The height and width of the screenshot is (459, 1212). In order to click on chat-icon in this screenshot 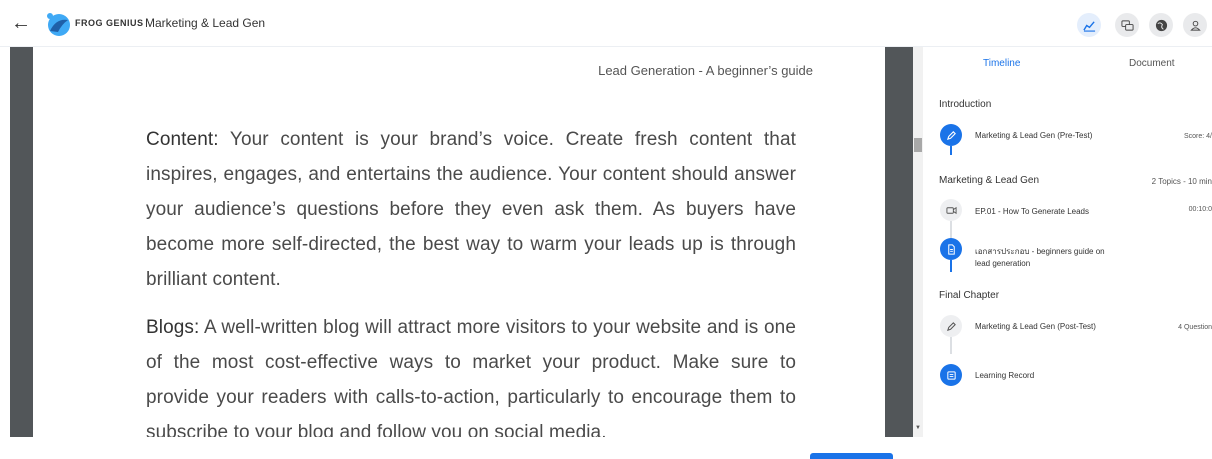, I will do `click(1127, 25)`.